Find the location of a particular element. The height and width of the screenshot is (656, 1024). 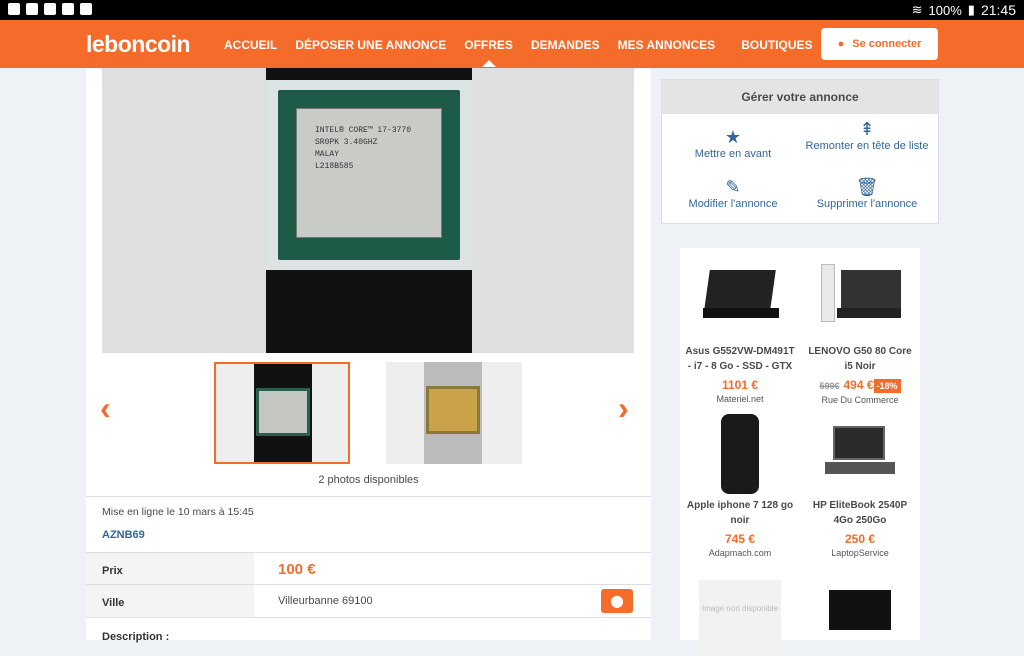

notification-icons is located at coordinates (50, 9).